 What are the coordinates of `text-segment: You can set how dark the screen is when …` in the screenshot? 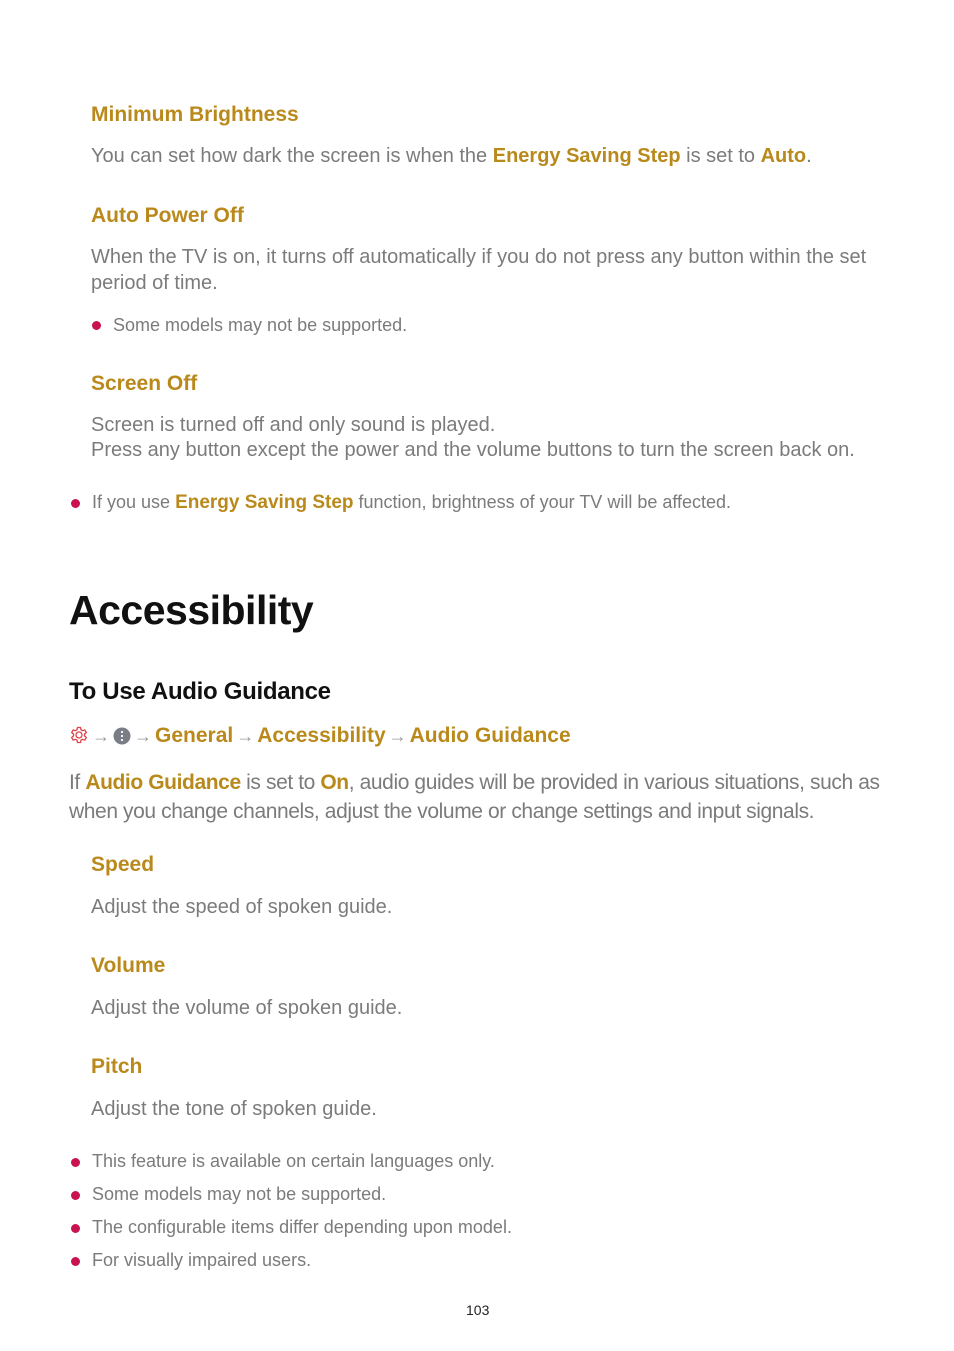 It's located at (292, 156).